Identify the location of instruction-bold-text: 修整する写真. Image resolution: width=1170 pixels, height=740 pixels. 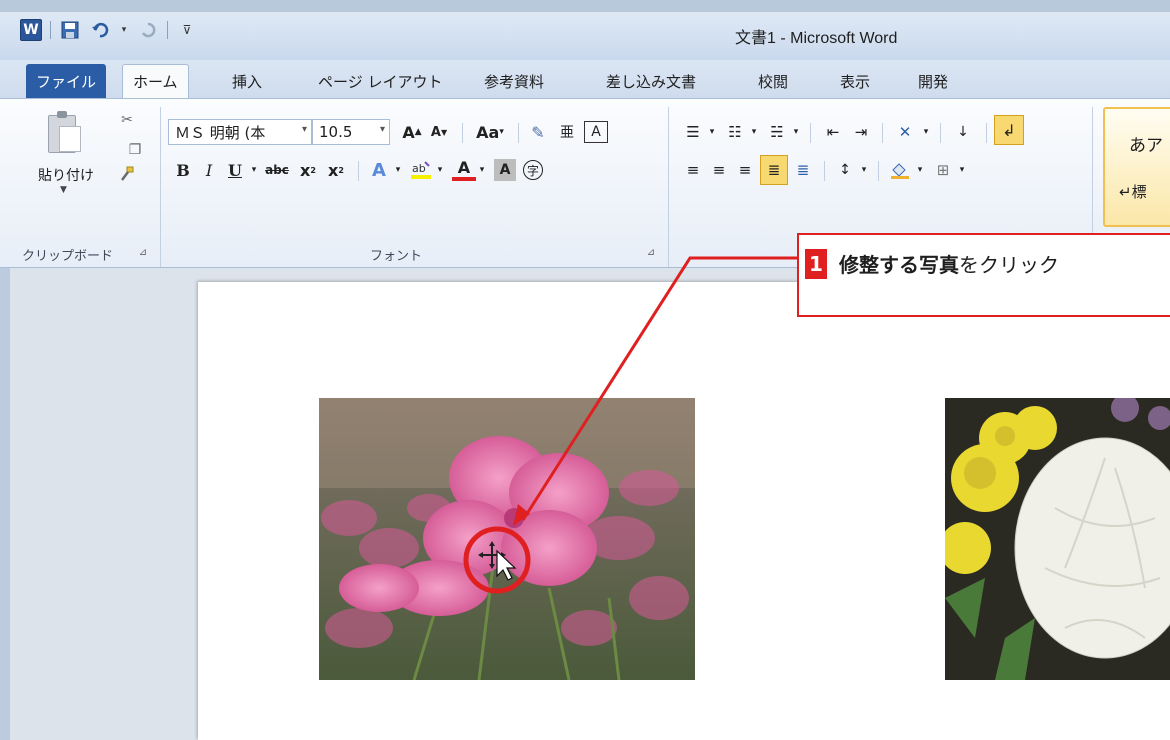
(899, 265).